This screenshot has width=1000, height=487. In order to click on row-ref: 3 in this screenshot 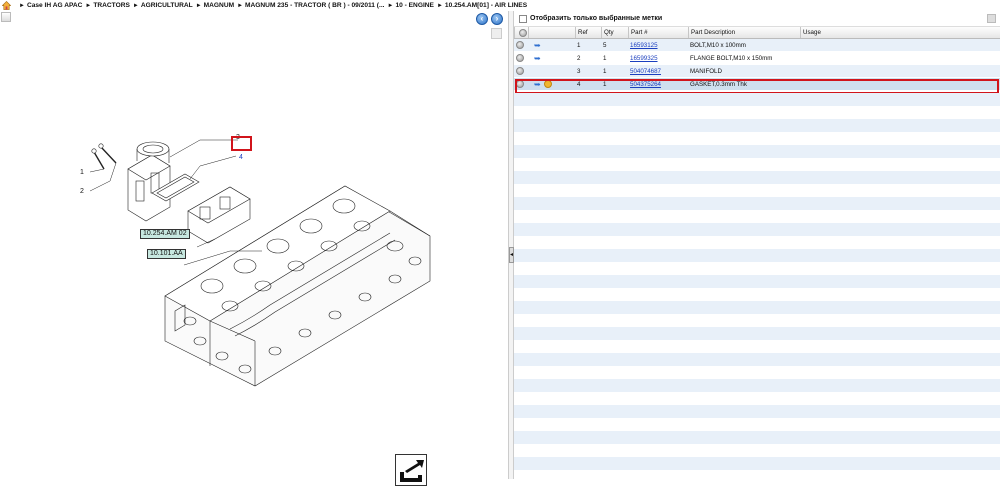, I will do `click(579, 71)`.